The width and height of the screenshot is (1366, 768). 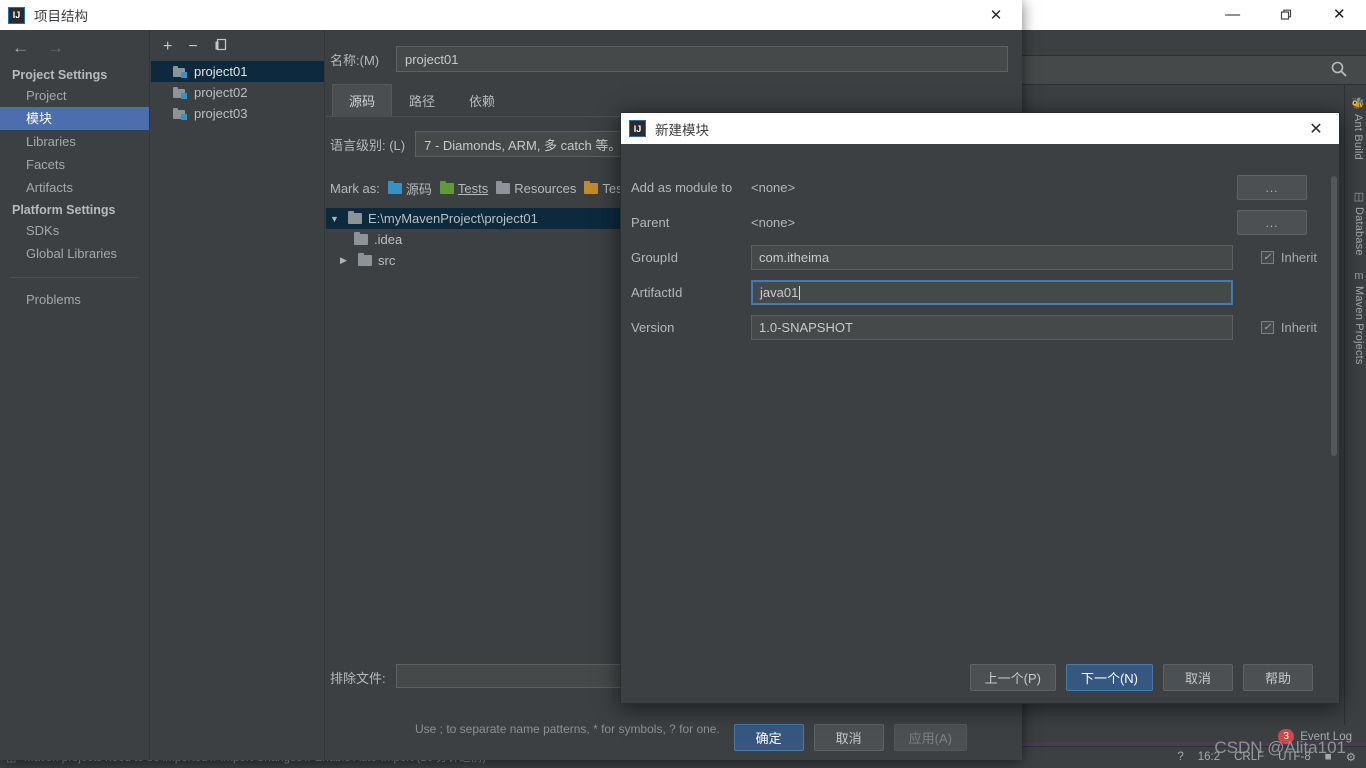 I want to click on event-log-button: 3 Event Log, so click(x=1315, y=736).